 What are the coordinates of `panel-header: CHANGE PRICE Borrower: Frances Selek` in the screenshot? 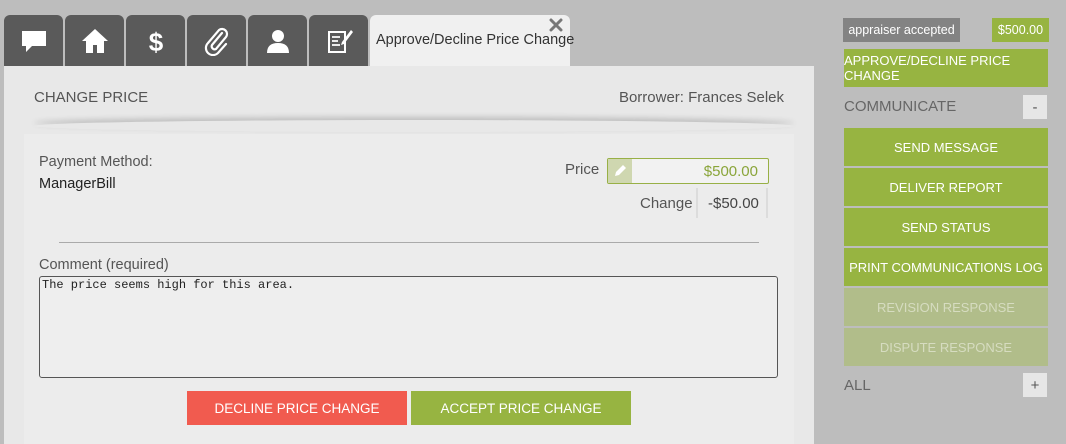 It's located at (409, 98).